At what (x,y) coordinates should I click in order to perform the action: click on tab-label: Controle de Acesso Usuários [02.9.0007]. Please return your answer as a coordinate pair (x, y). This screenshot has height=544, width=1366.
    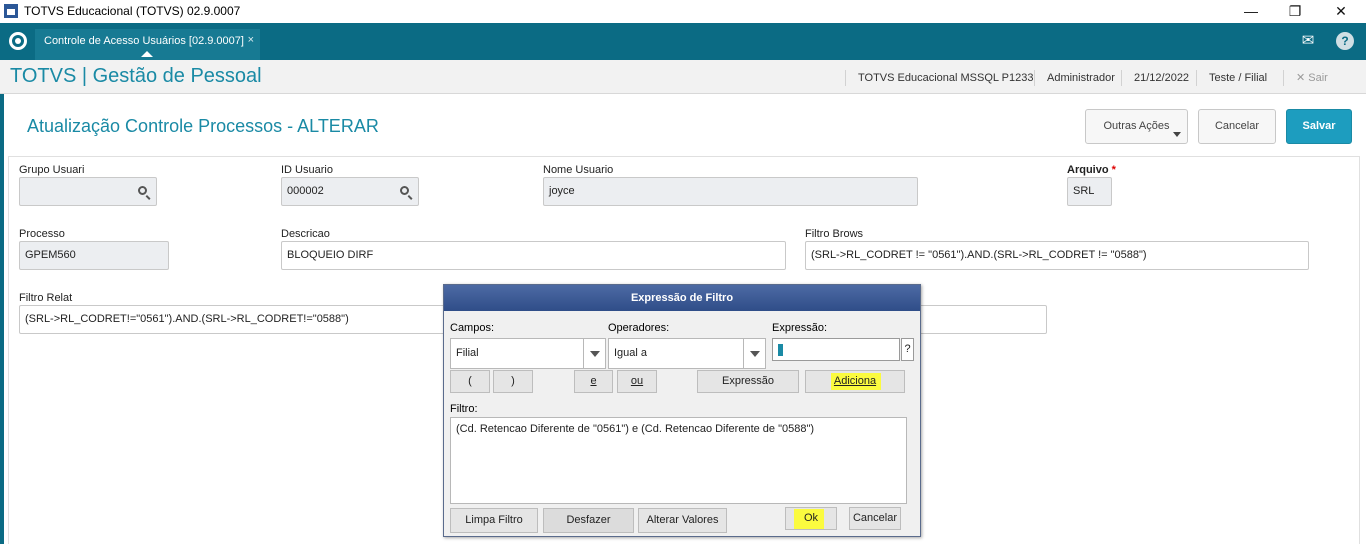
    Looking at the image, I should click on (144, 41).